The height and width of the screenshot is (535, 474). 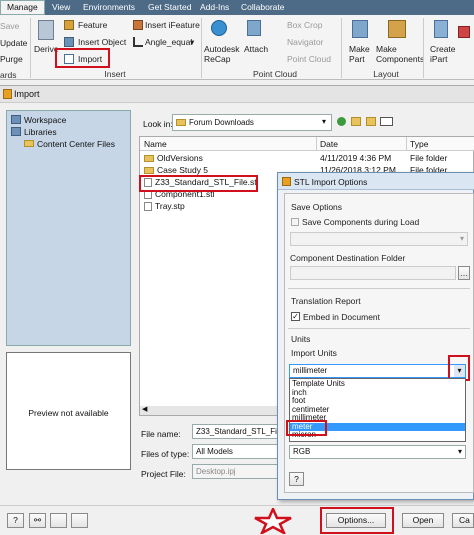 I want to click on make-part-button: Make Part, so click(x=359, y=54).